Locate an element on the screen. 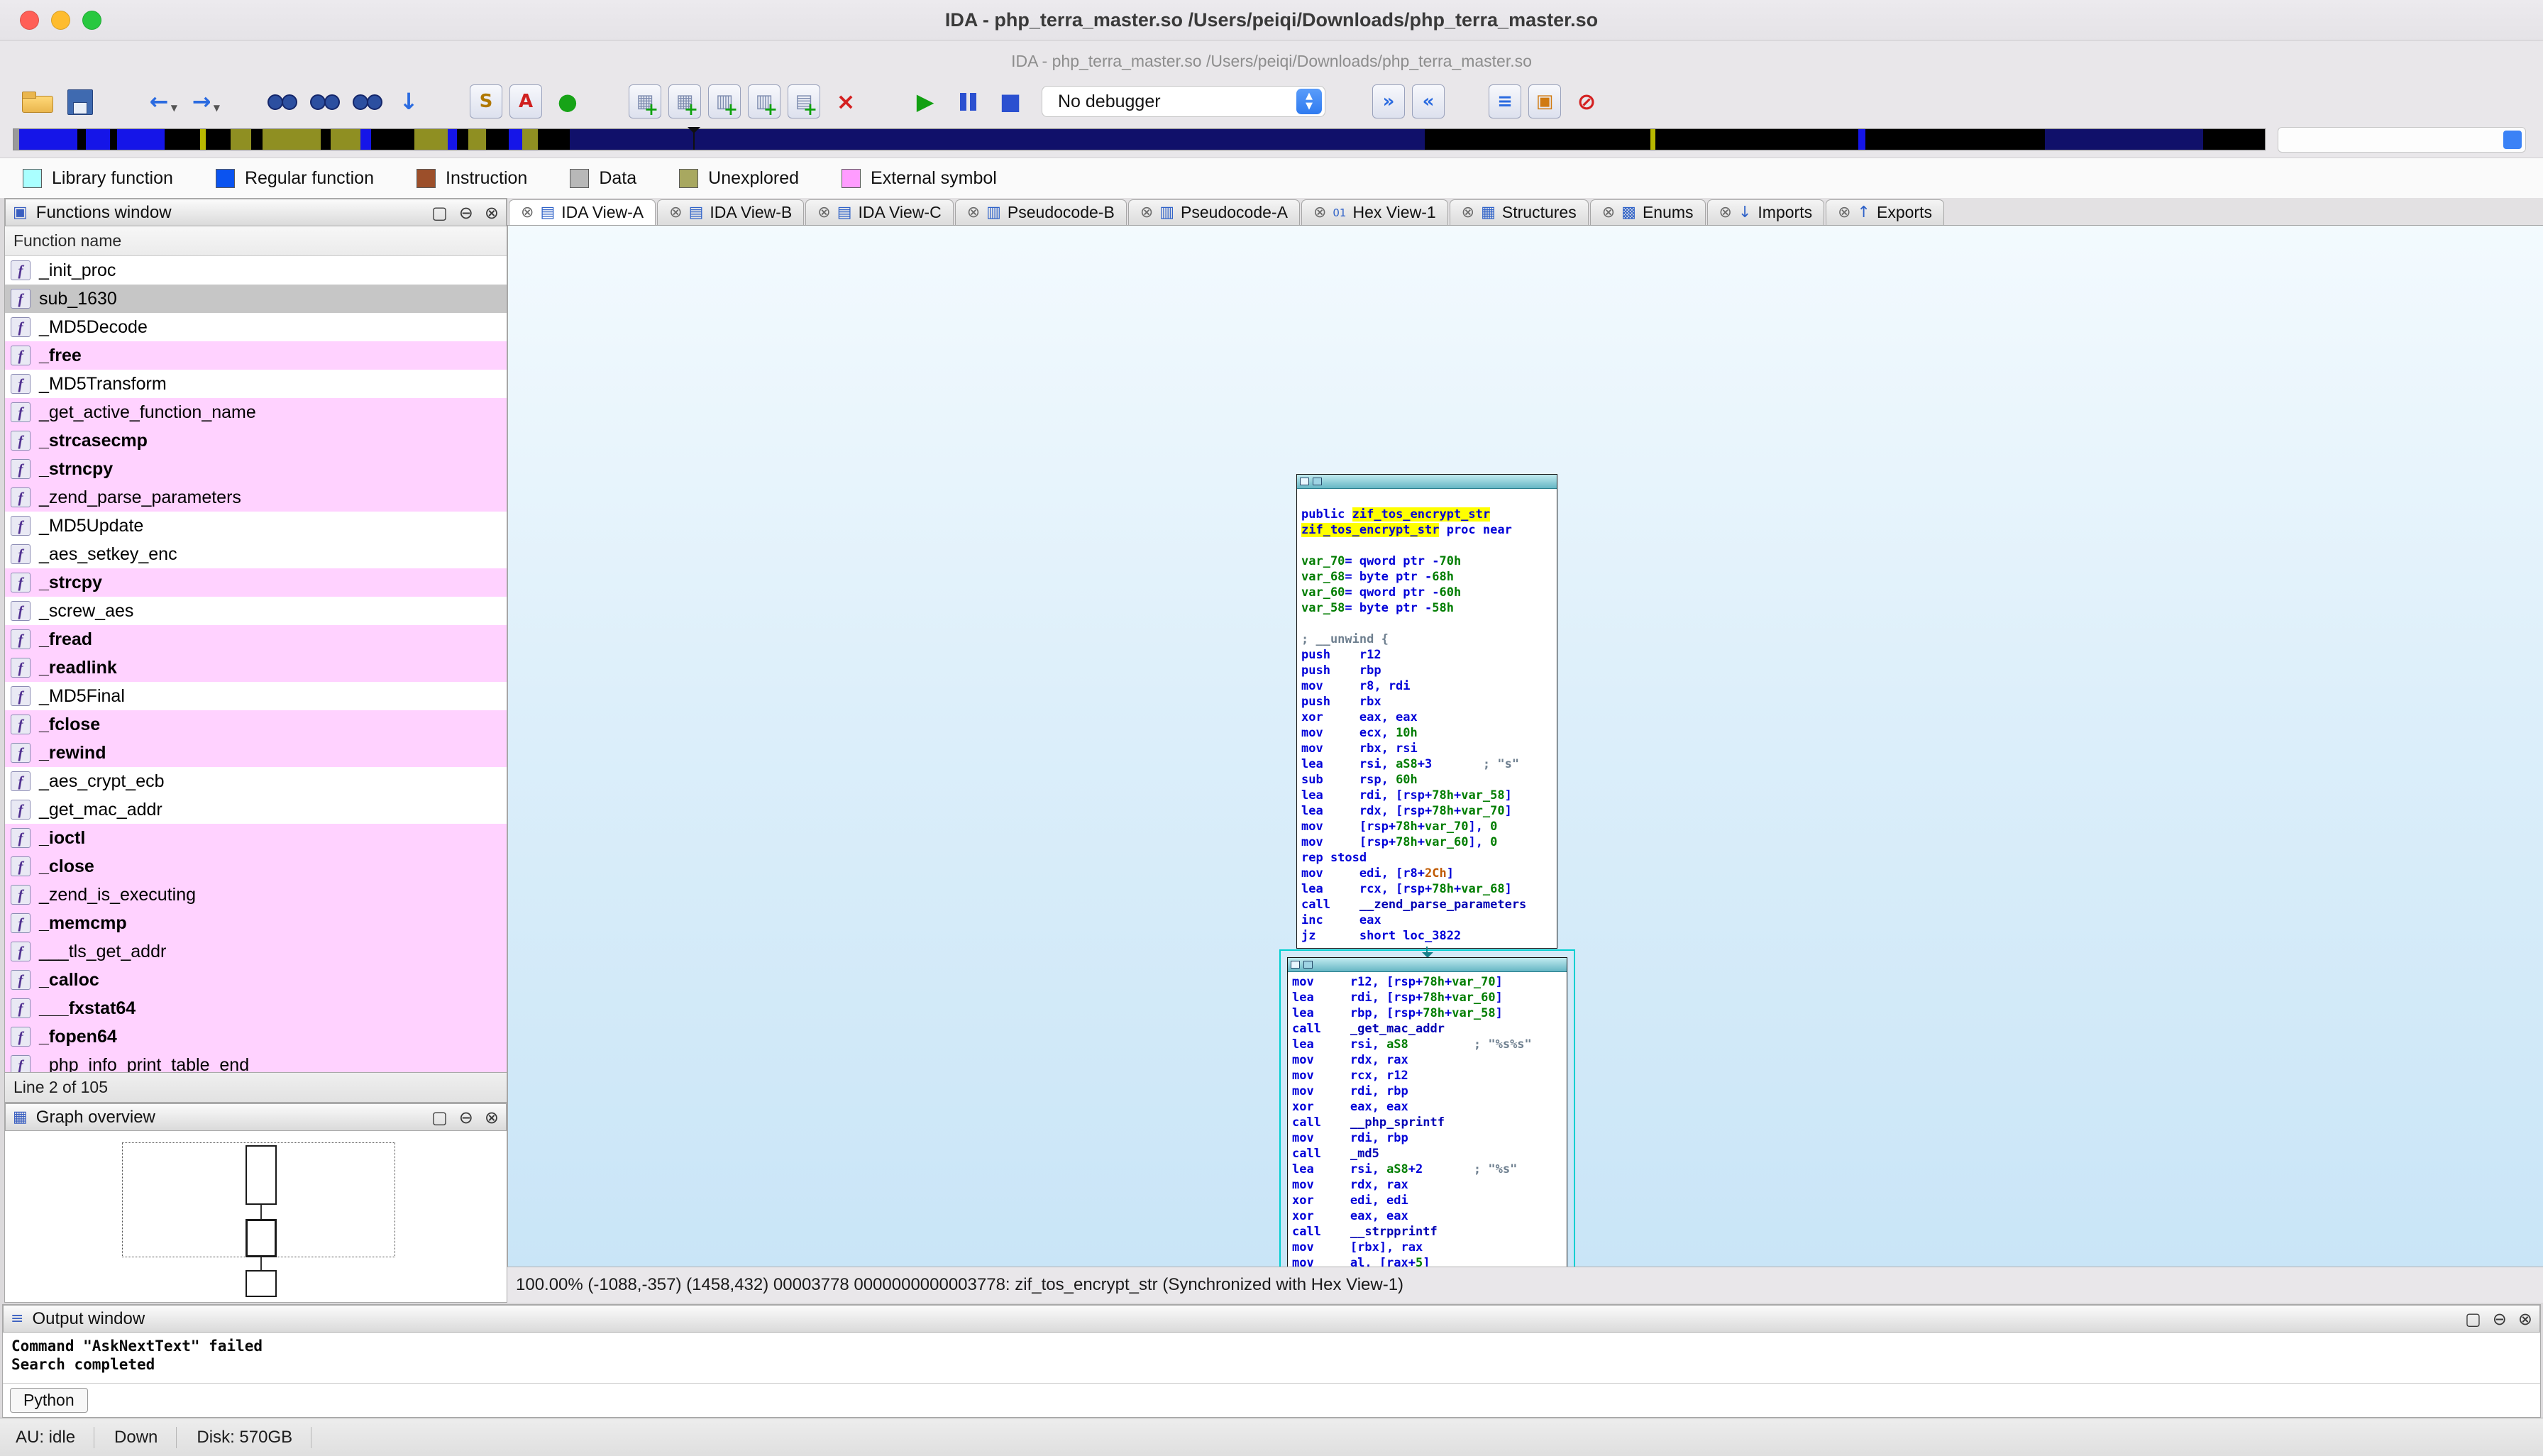 The image size is (2543, 1456). function-row-strcpy: f _strcpy is located at coordinates (256, 582).